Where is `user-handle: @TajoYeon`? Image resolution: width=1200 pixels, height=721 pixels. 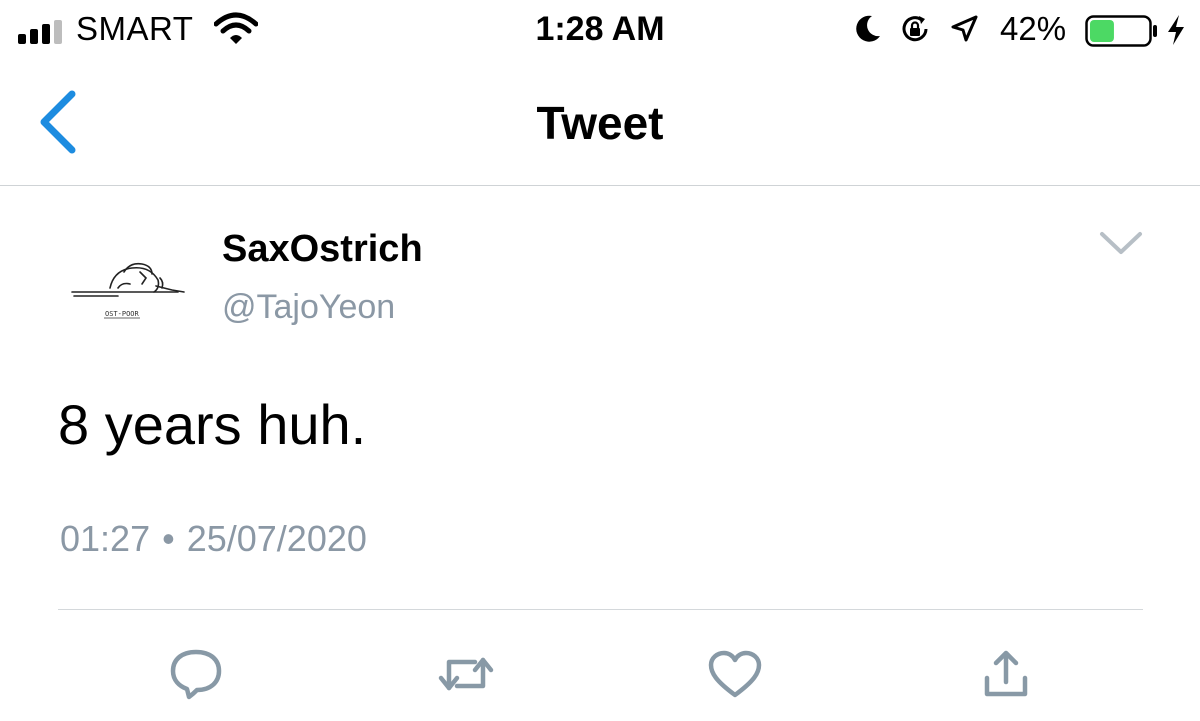 user-handle: @TajoYeon is located at coordinates (308, 307).